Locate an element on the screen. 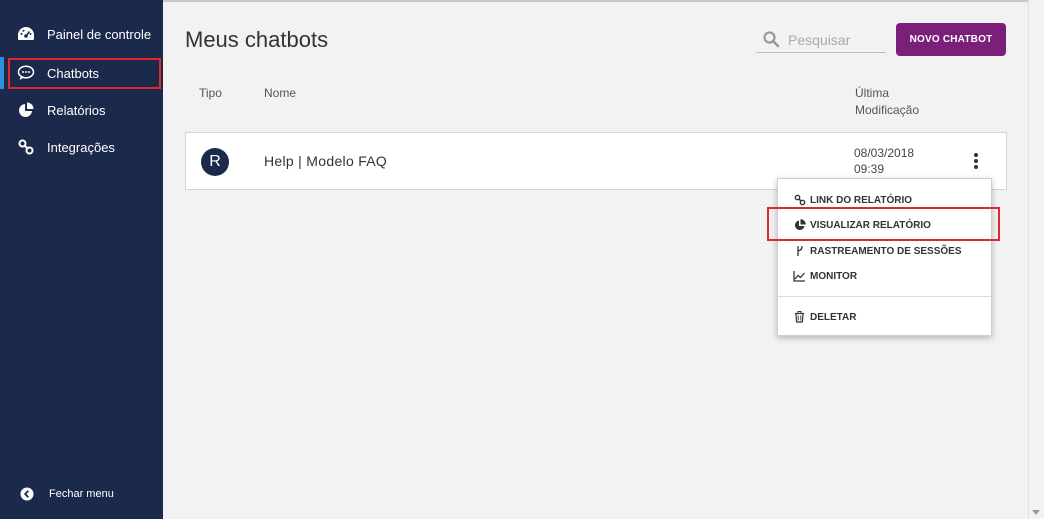 The height and width of the screenshot is (519, 1044). menu-item-link-relatorio: LINK DO RELATÓRIO is located at coordinates (852, 200).